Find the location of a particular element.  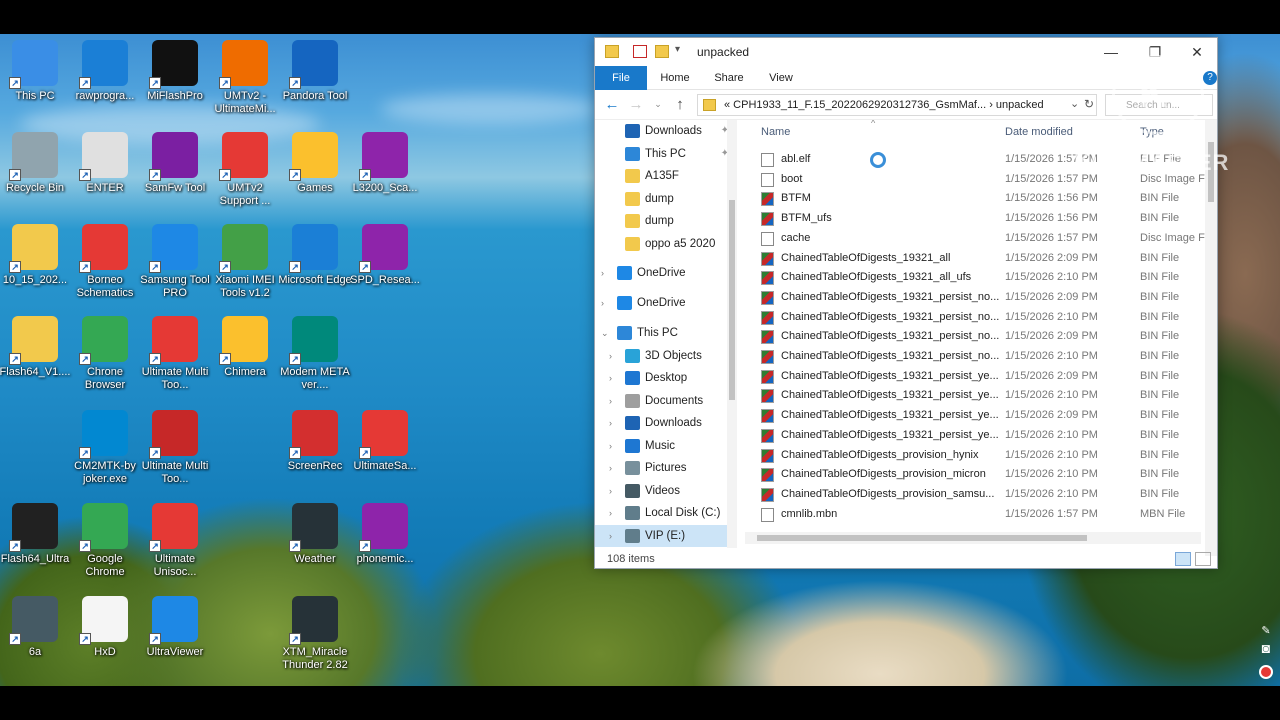

desktop-icon: ↗ Weather is located at coordinates (315, 534).